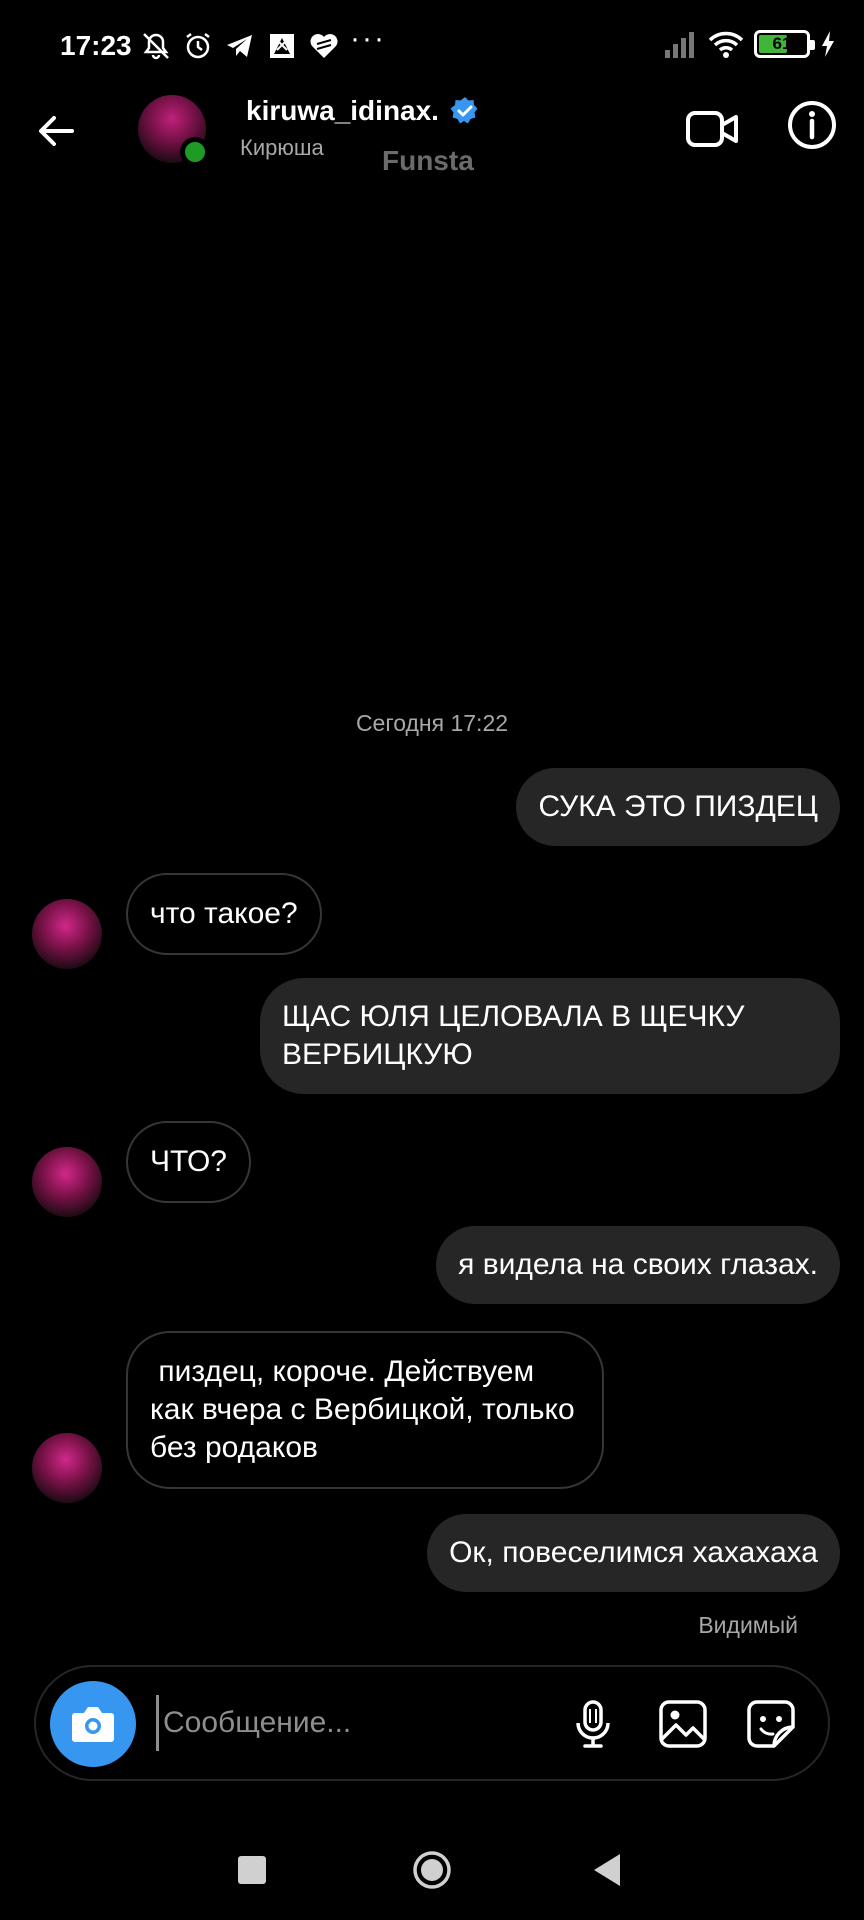  Describe the element at coordinates (224, 914) in the screenshot. I see `incoming-message: что такое?` at that location.